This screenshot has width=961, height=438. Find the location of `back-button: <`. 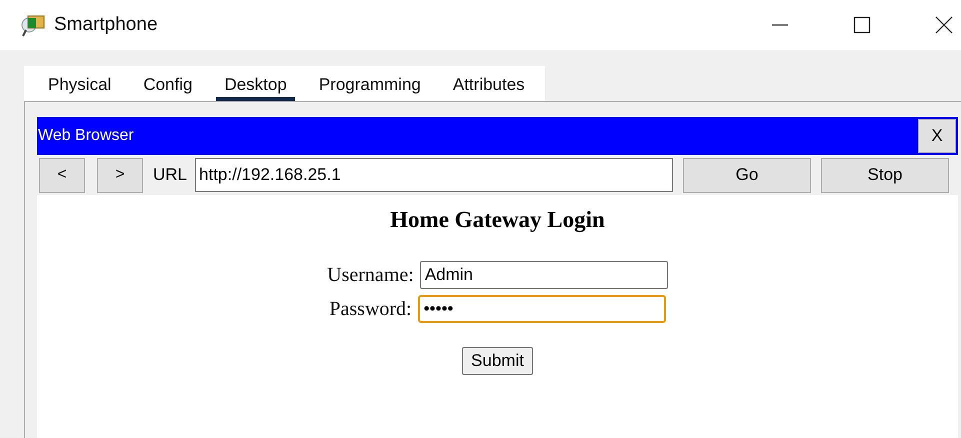

back-button: < is located at coordinates (62, 175).